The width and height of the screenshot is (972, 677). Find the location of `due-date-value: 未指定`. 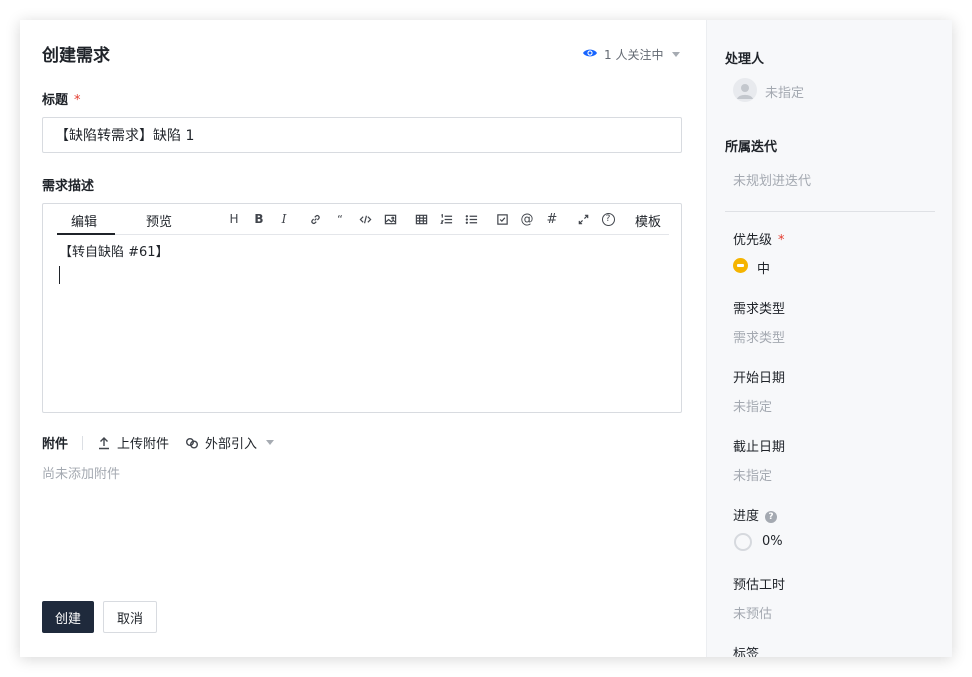

due-date-value: 未指定 is located at coordinates (752, 474).